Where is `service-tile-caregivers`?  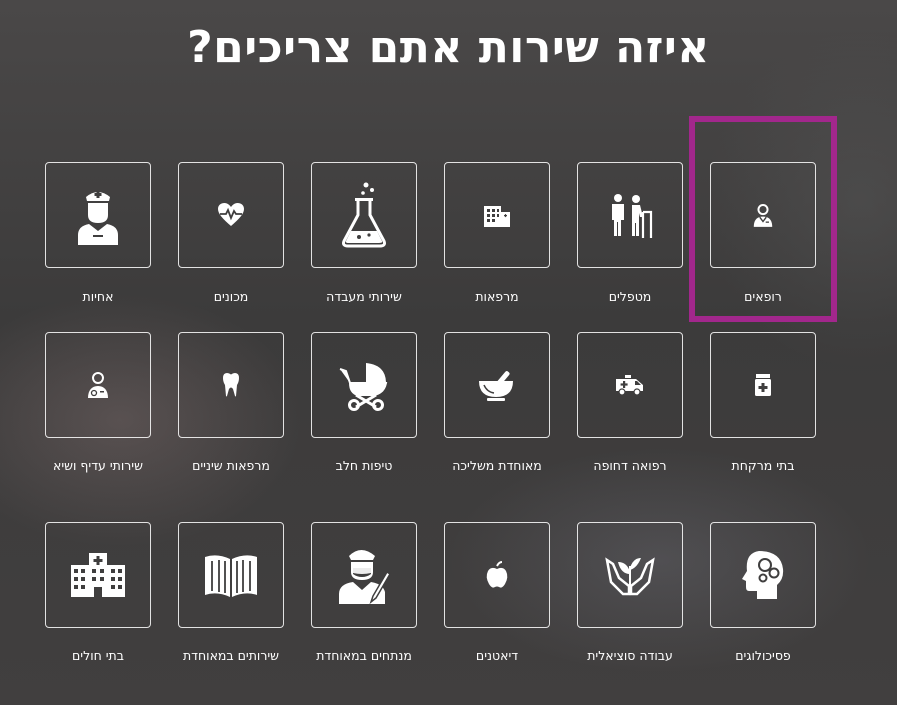 service-tile-caregivers is located at coordinates (630, 215).